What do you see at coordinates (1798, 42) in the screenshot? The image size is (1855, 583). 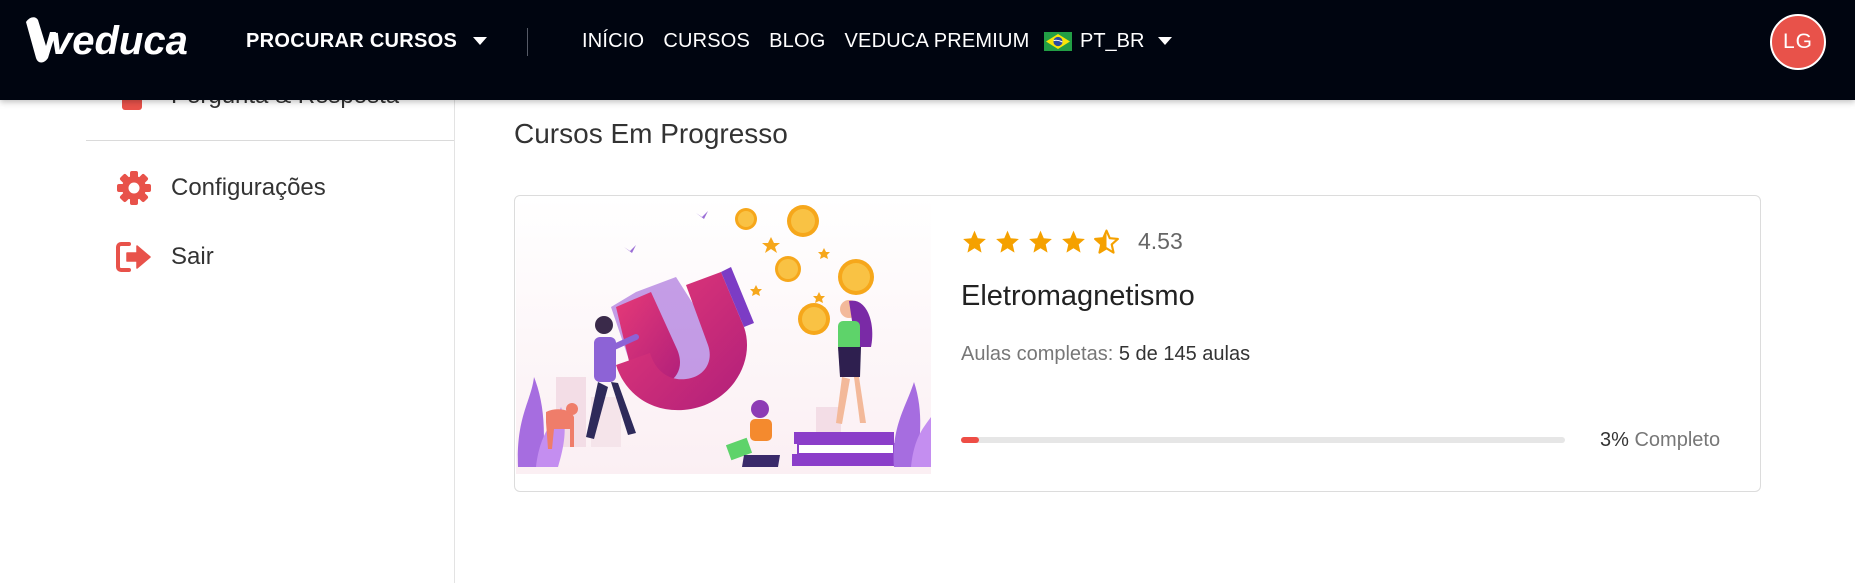 I see `user-avatar: LG` at bounding box center [1798, 42].